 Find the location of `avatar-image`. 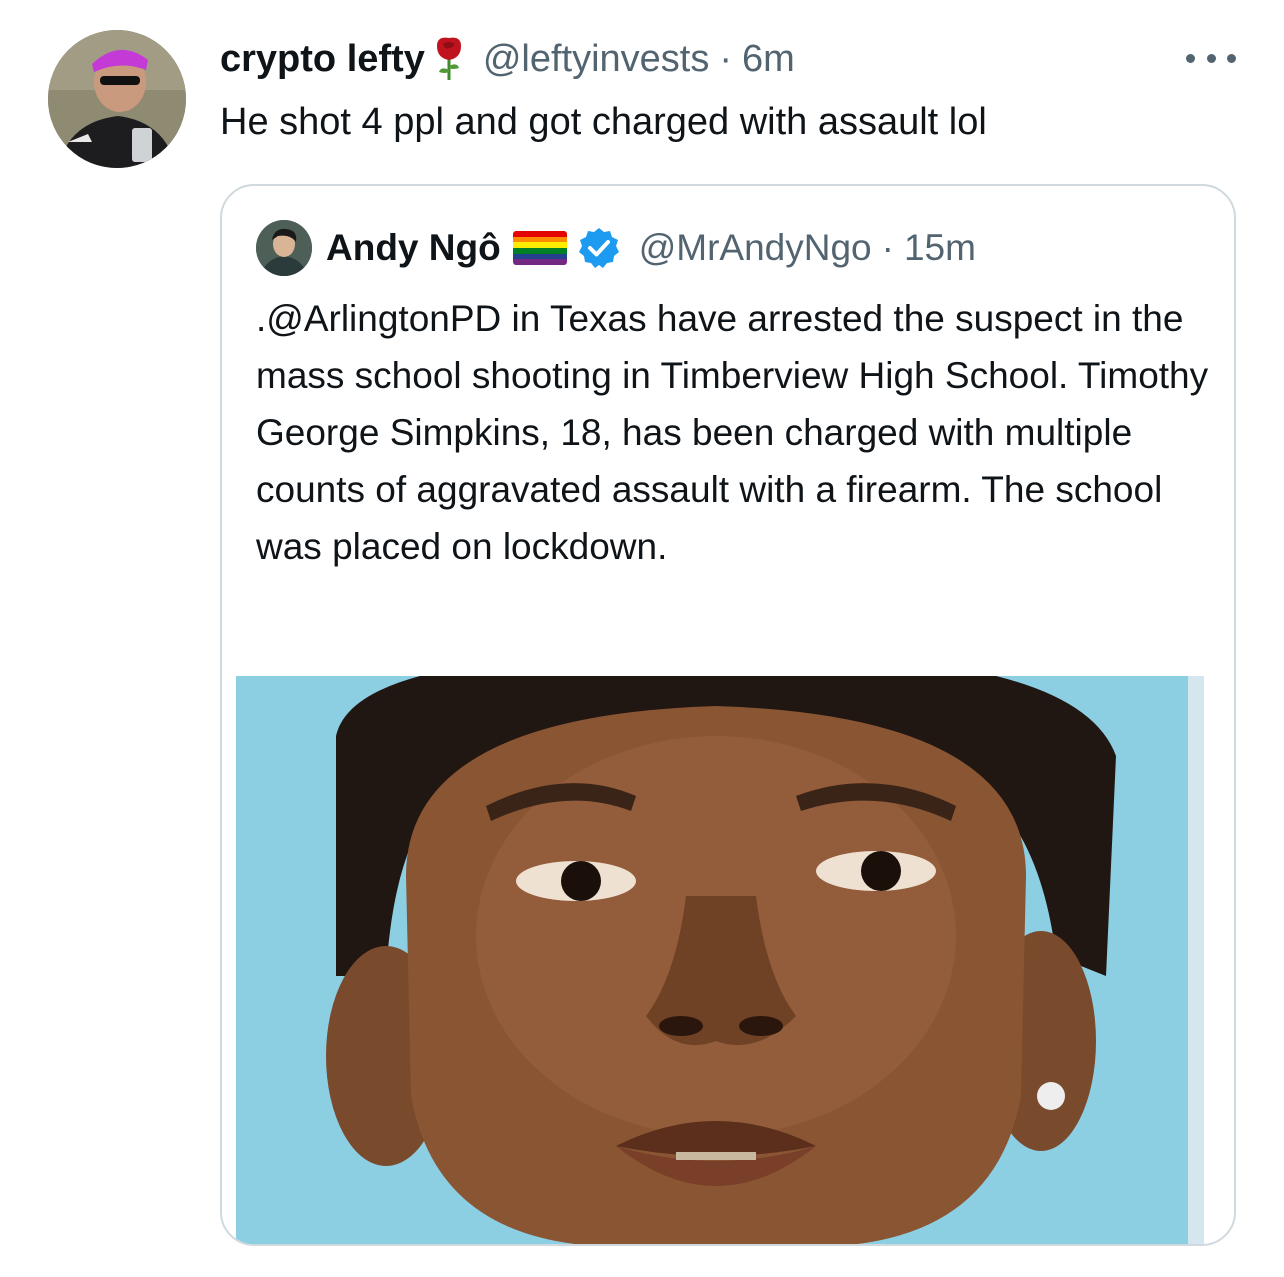

avatar-image is located at coordinates (117, 99).